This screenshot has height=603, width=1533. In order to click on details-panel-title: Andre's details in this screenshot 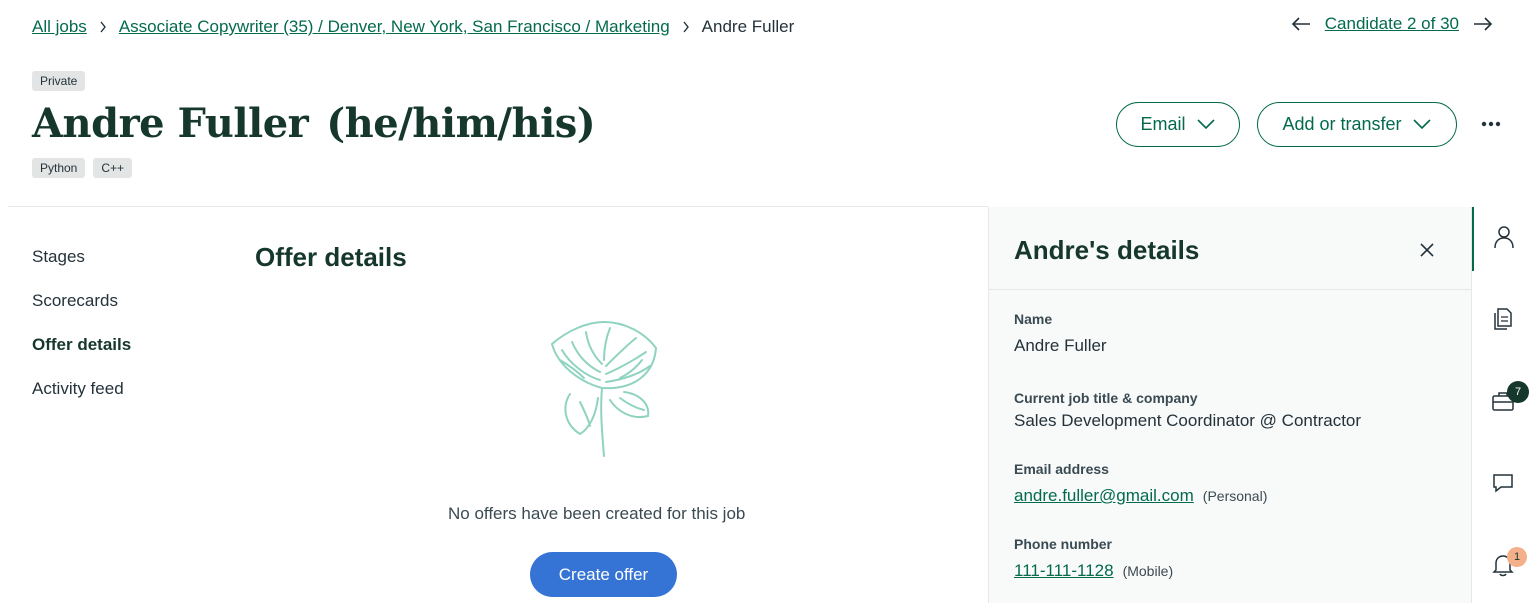, I will do `click(1107, 250)`.